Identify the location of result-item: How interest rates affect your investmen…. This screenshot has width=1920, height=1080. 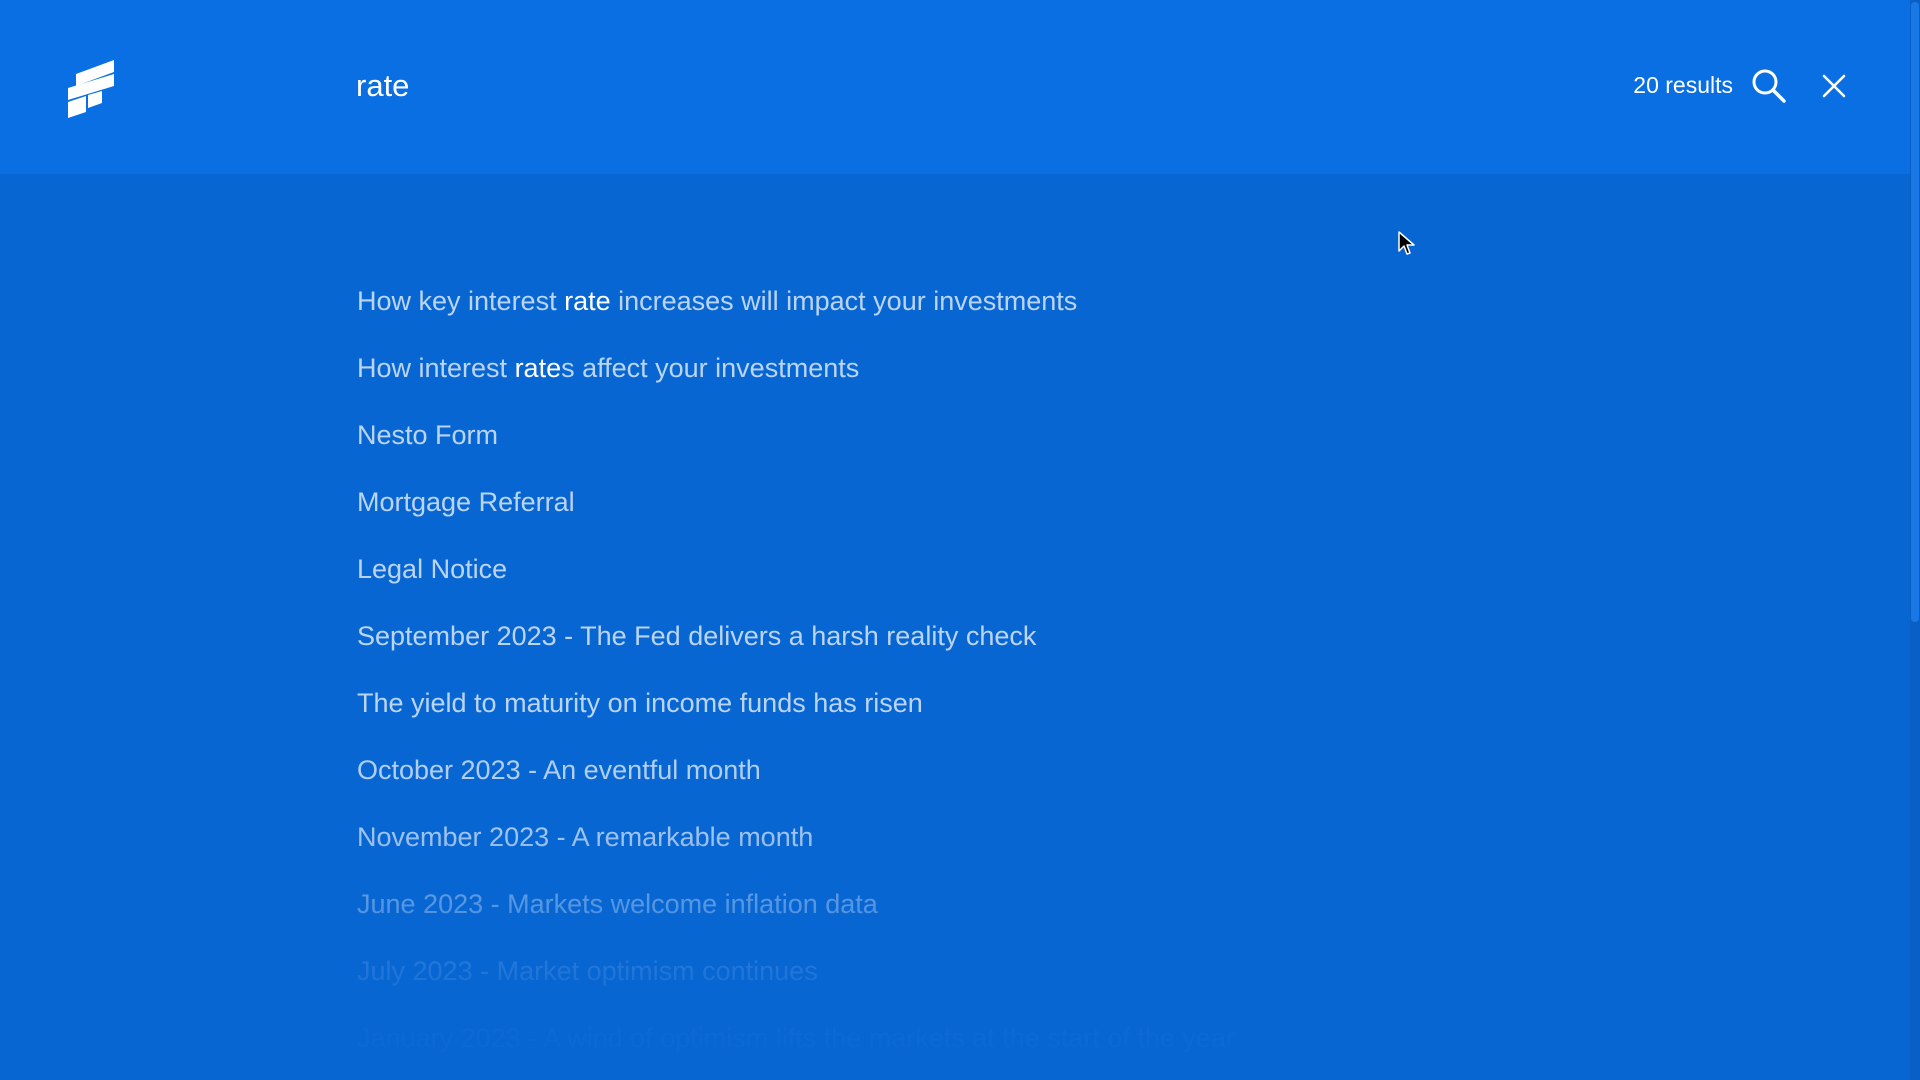
(1057, 374).